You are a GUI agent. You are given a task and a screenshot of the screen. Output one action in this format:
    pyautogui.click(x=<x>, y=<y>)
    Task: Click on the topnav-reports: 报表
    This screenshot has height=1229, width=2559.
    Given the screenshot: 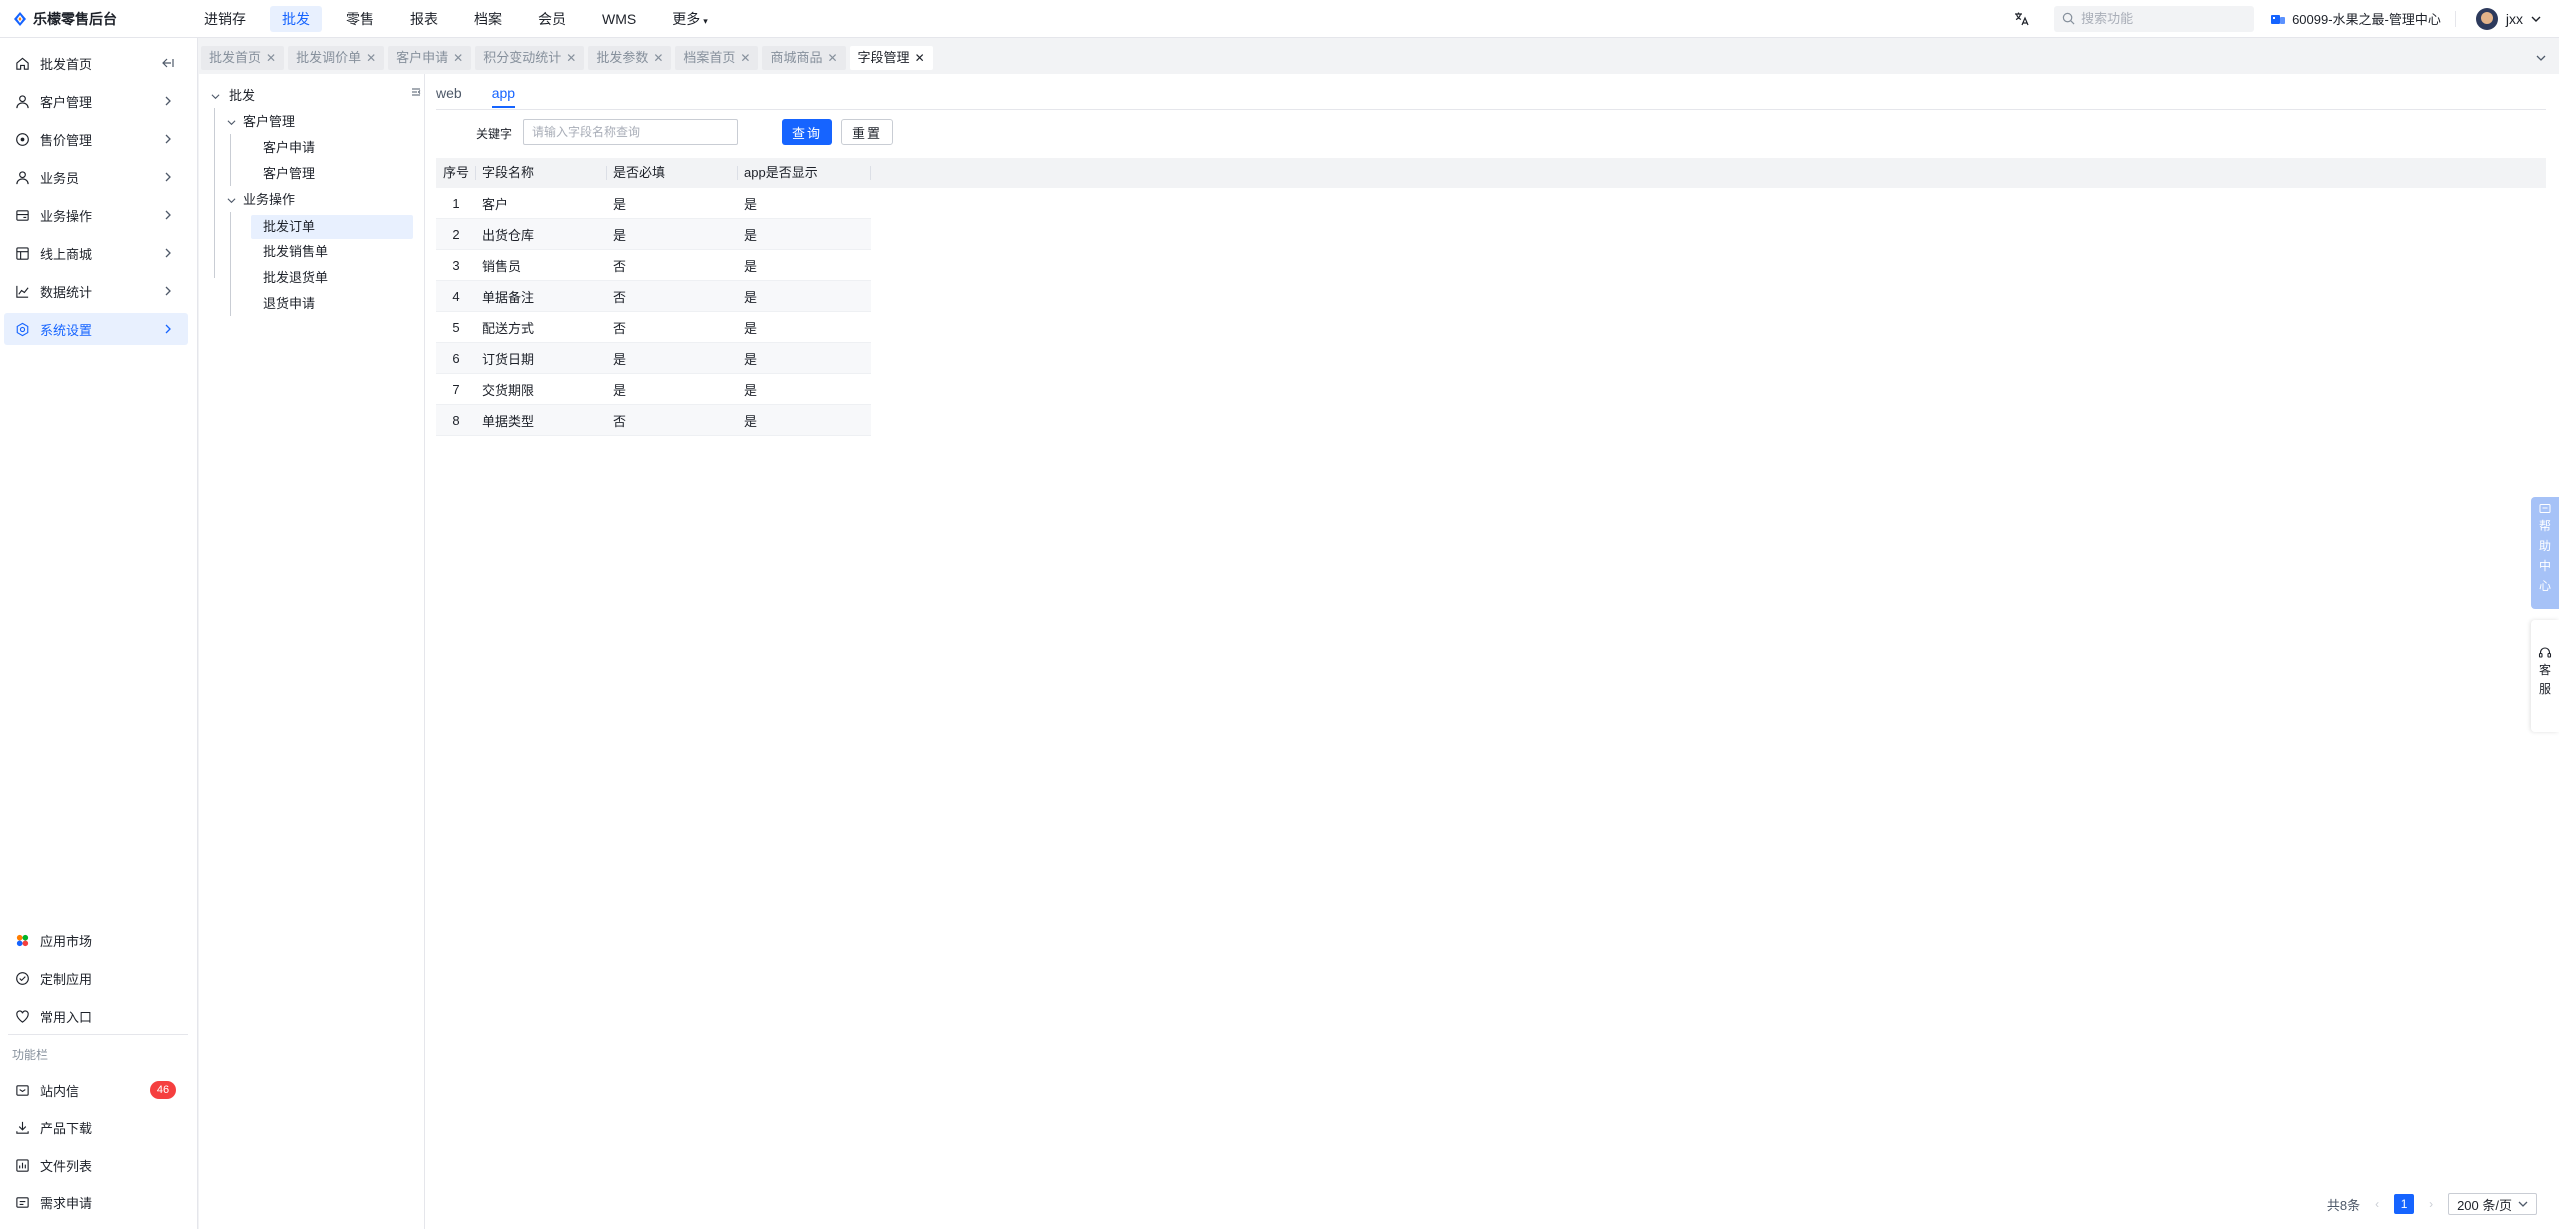 What is the action you would take?
    pyautogui.click(x=424, y=19)
    